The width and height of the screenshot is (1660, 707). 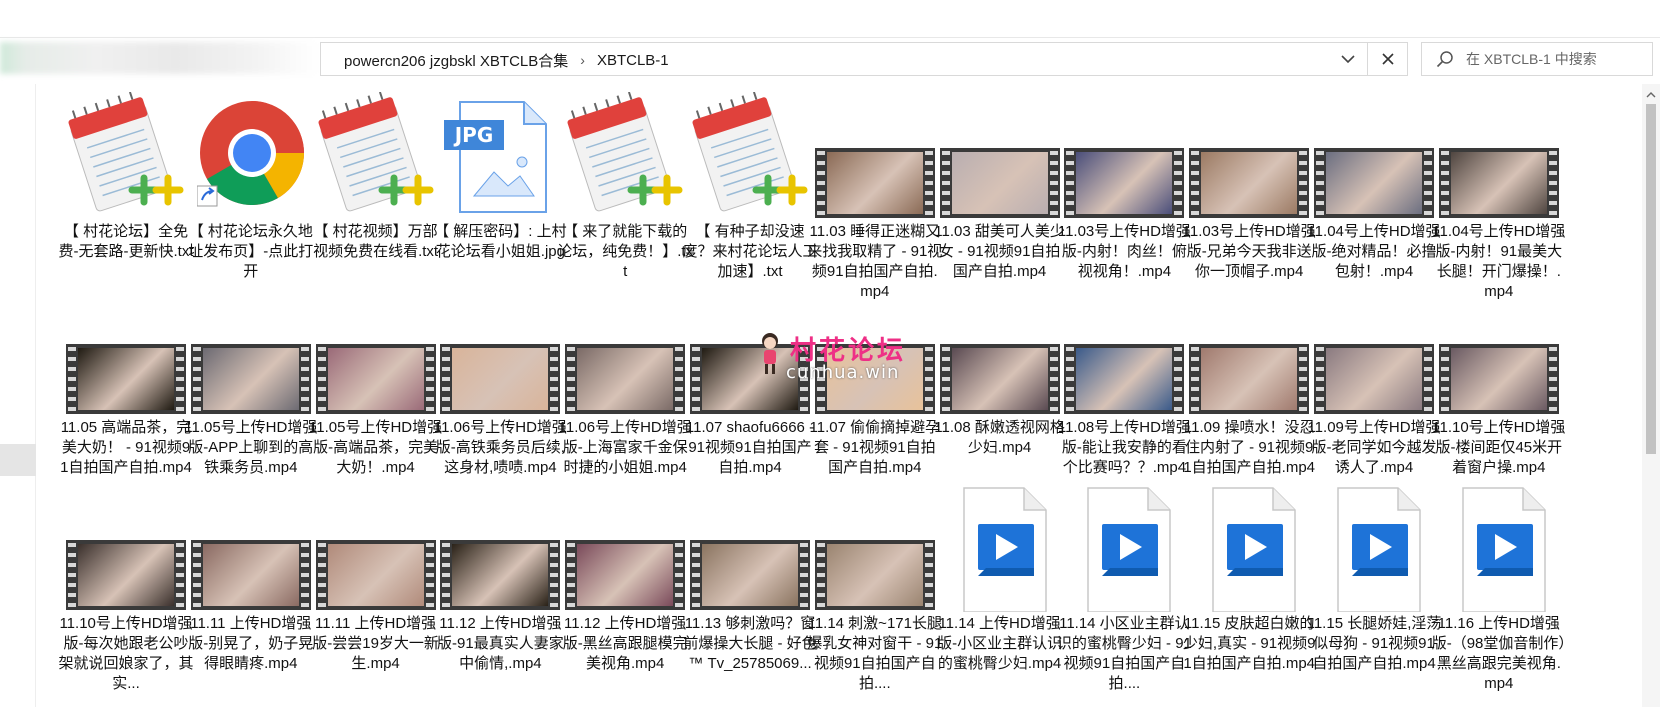 What do you see at coordinates (251, 447) in the screenshot?
I see `file-name: 11.05号上传HD增强版-APP上聊到的高铁乘务员.mp4` at bounding box center [251, 447].